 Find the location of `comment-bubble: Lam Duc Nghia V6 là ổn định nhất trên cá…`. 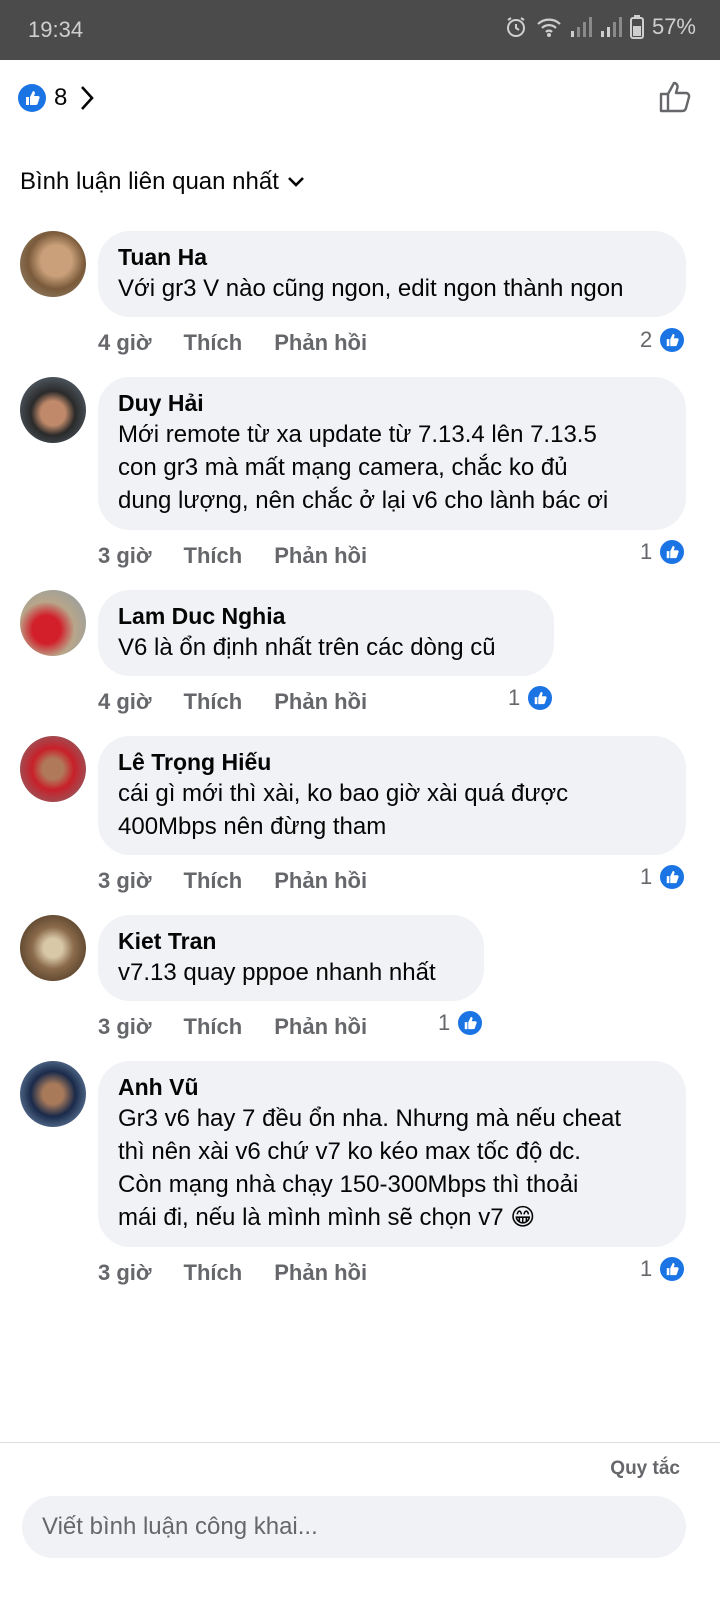

comment-bubble: Lam Duc Nghia V6 là ổn định nhất trên cá… is located at coordinates (326, 633).